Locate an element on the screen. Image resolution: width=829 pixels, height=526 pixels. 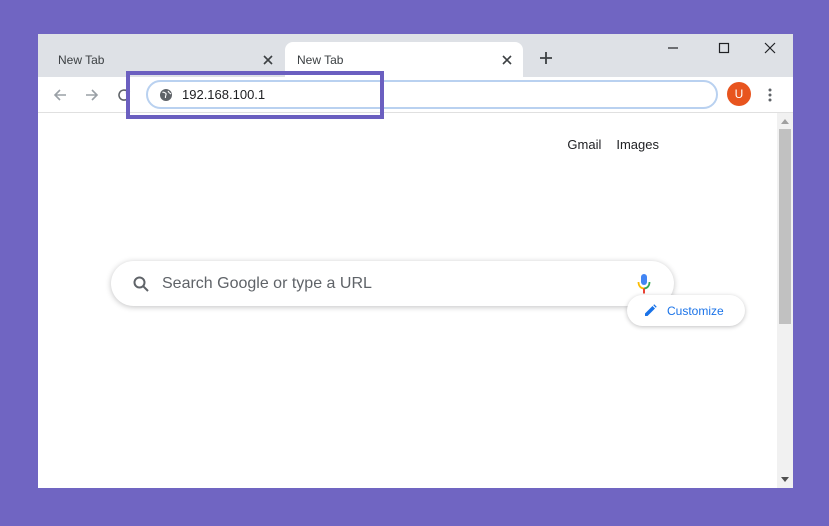
window-close-button is located at coordinates (770, 48).